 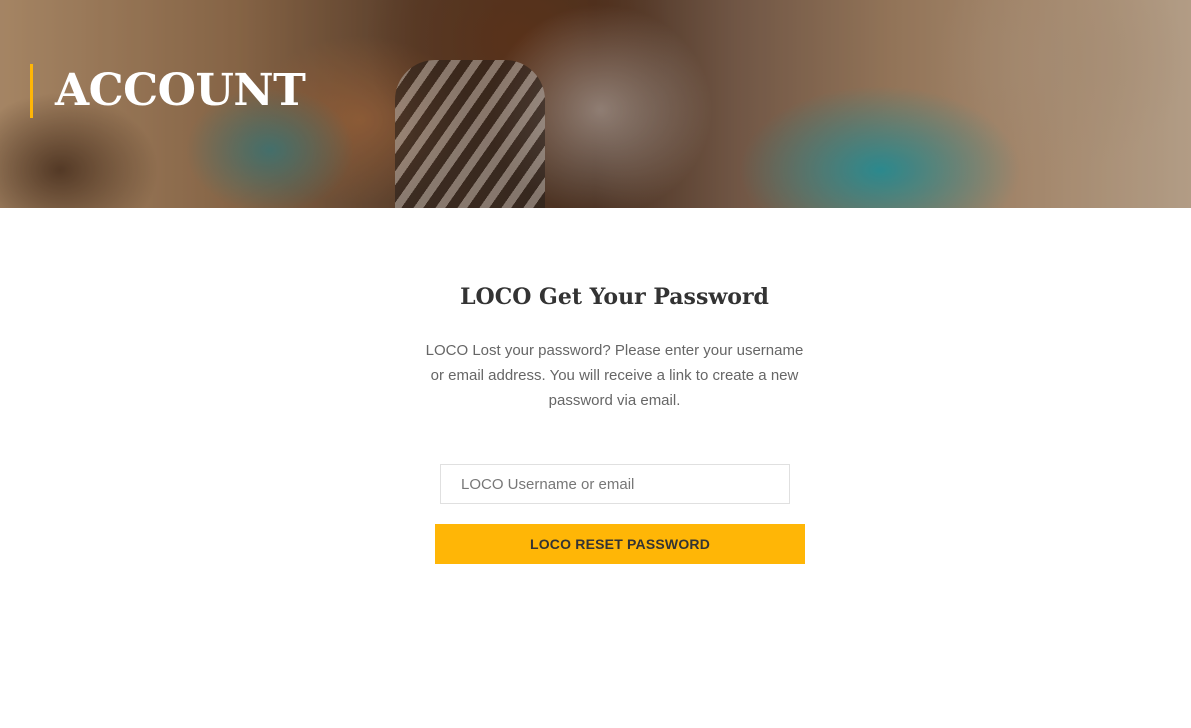 I want to click on form-heading: LOCO Get Your Password, so click(x=614, y=297).